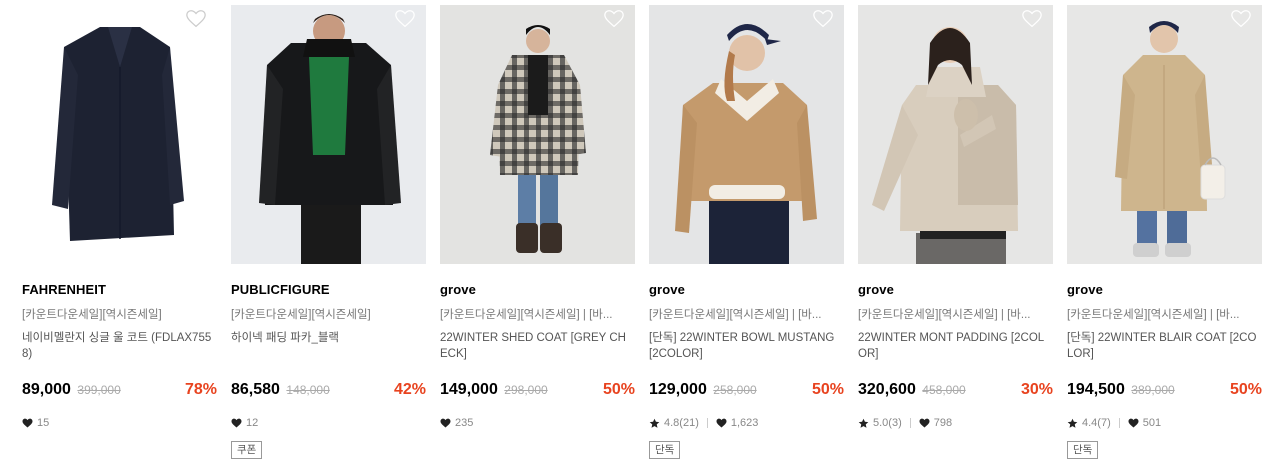 The image size is (1275, 474). I want to click on price: 129,000 258,000, so click(703, 390).